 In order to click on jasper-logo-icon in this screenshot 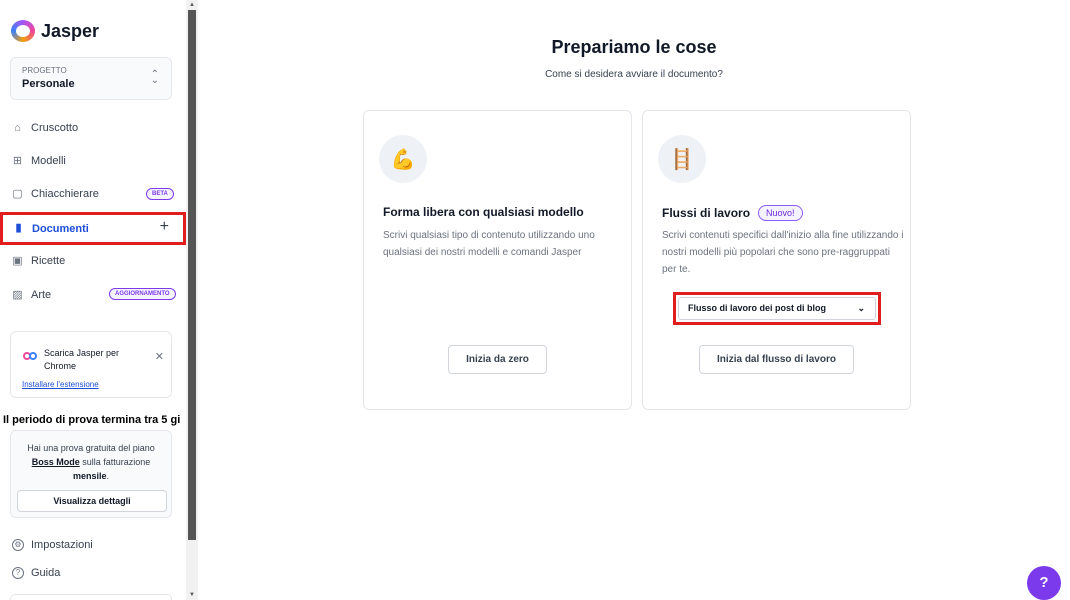, I will do `click(23, 31)`.